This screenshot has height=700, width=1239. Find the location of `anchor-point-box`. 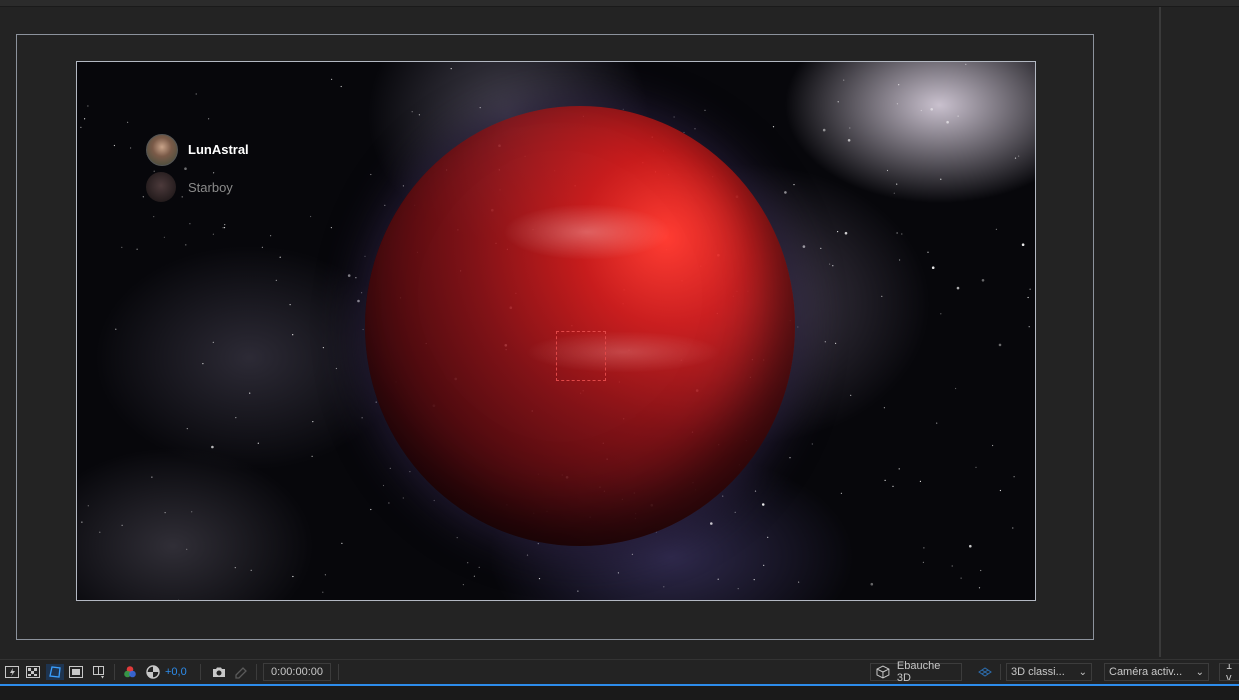

anchor-point-box is located at coordinates (581, 356).